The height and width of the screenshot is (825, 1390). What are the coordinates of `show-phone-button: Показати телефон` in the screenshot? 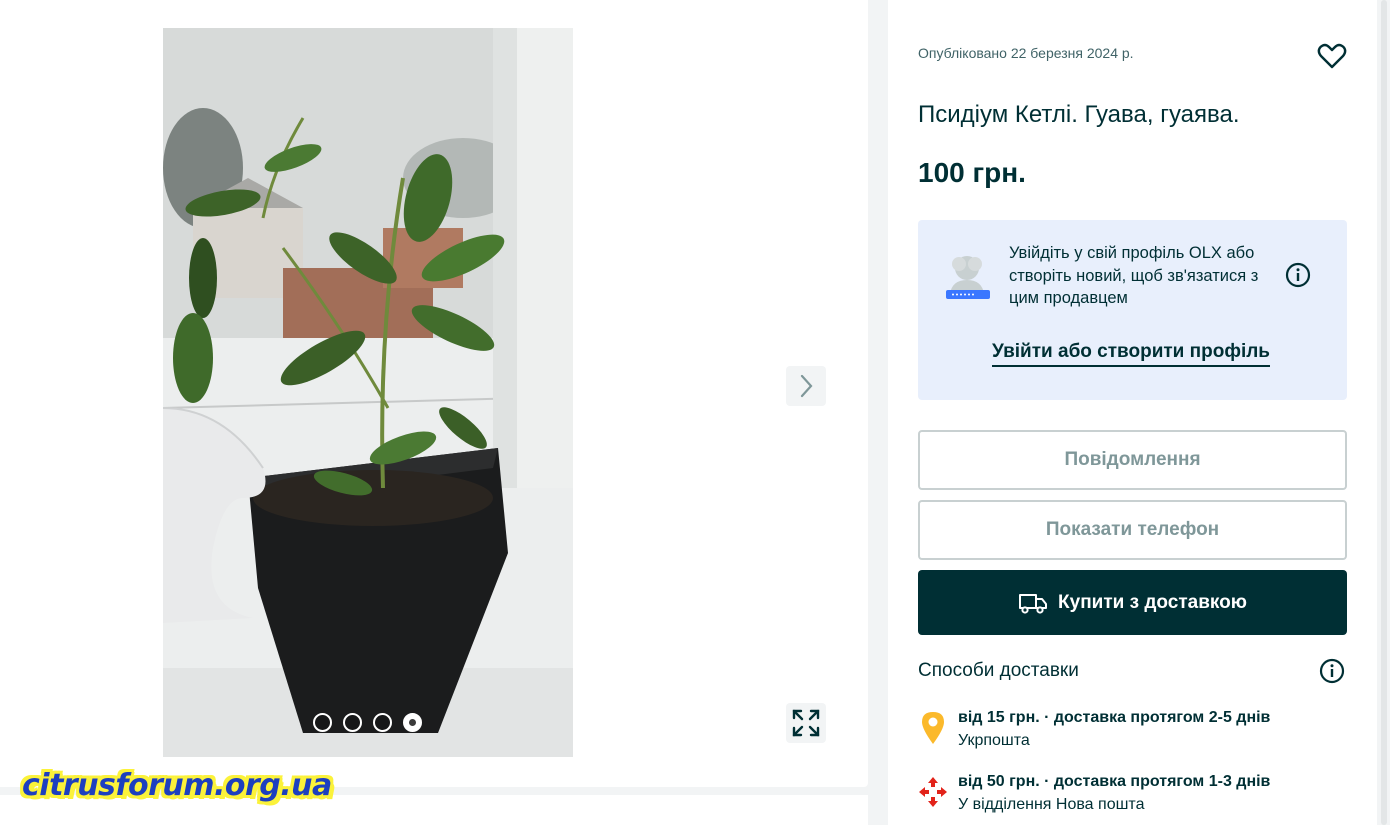 It's located at (1132, 530).